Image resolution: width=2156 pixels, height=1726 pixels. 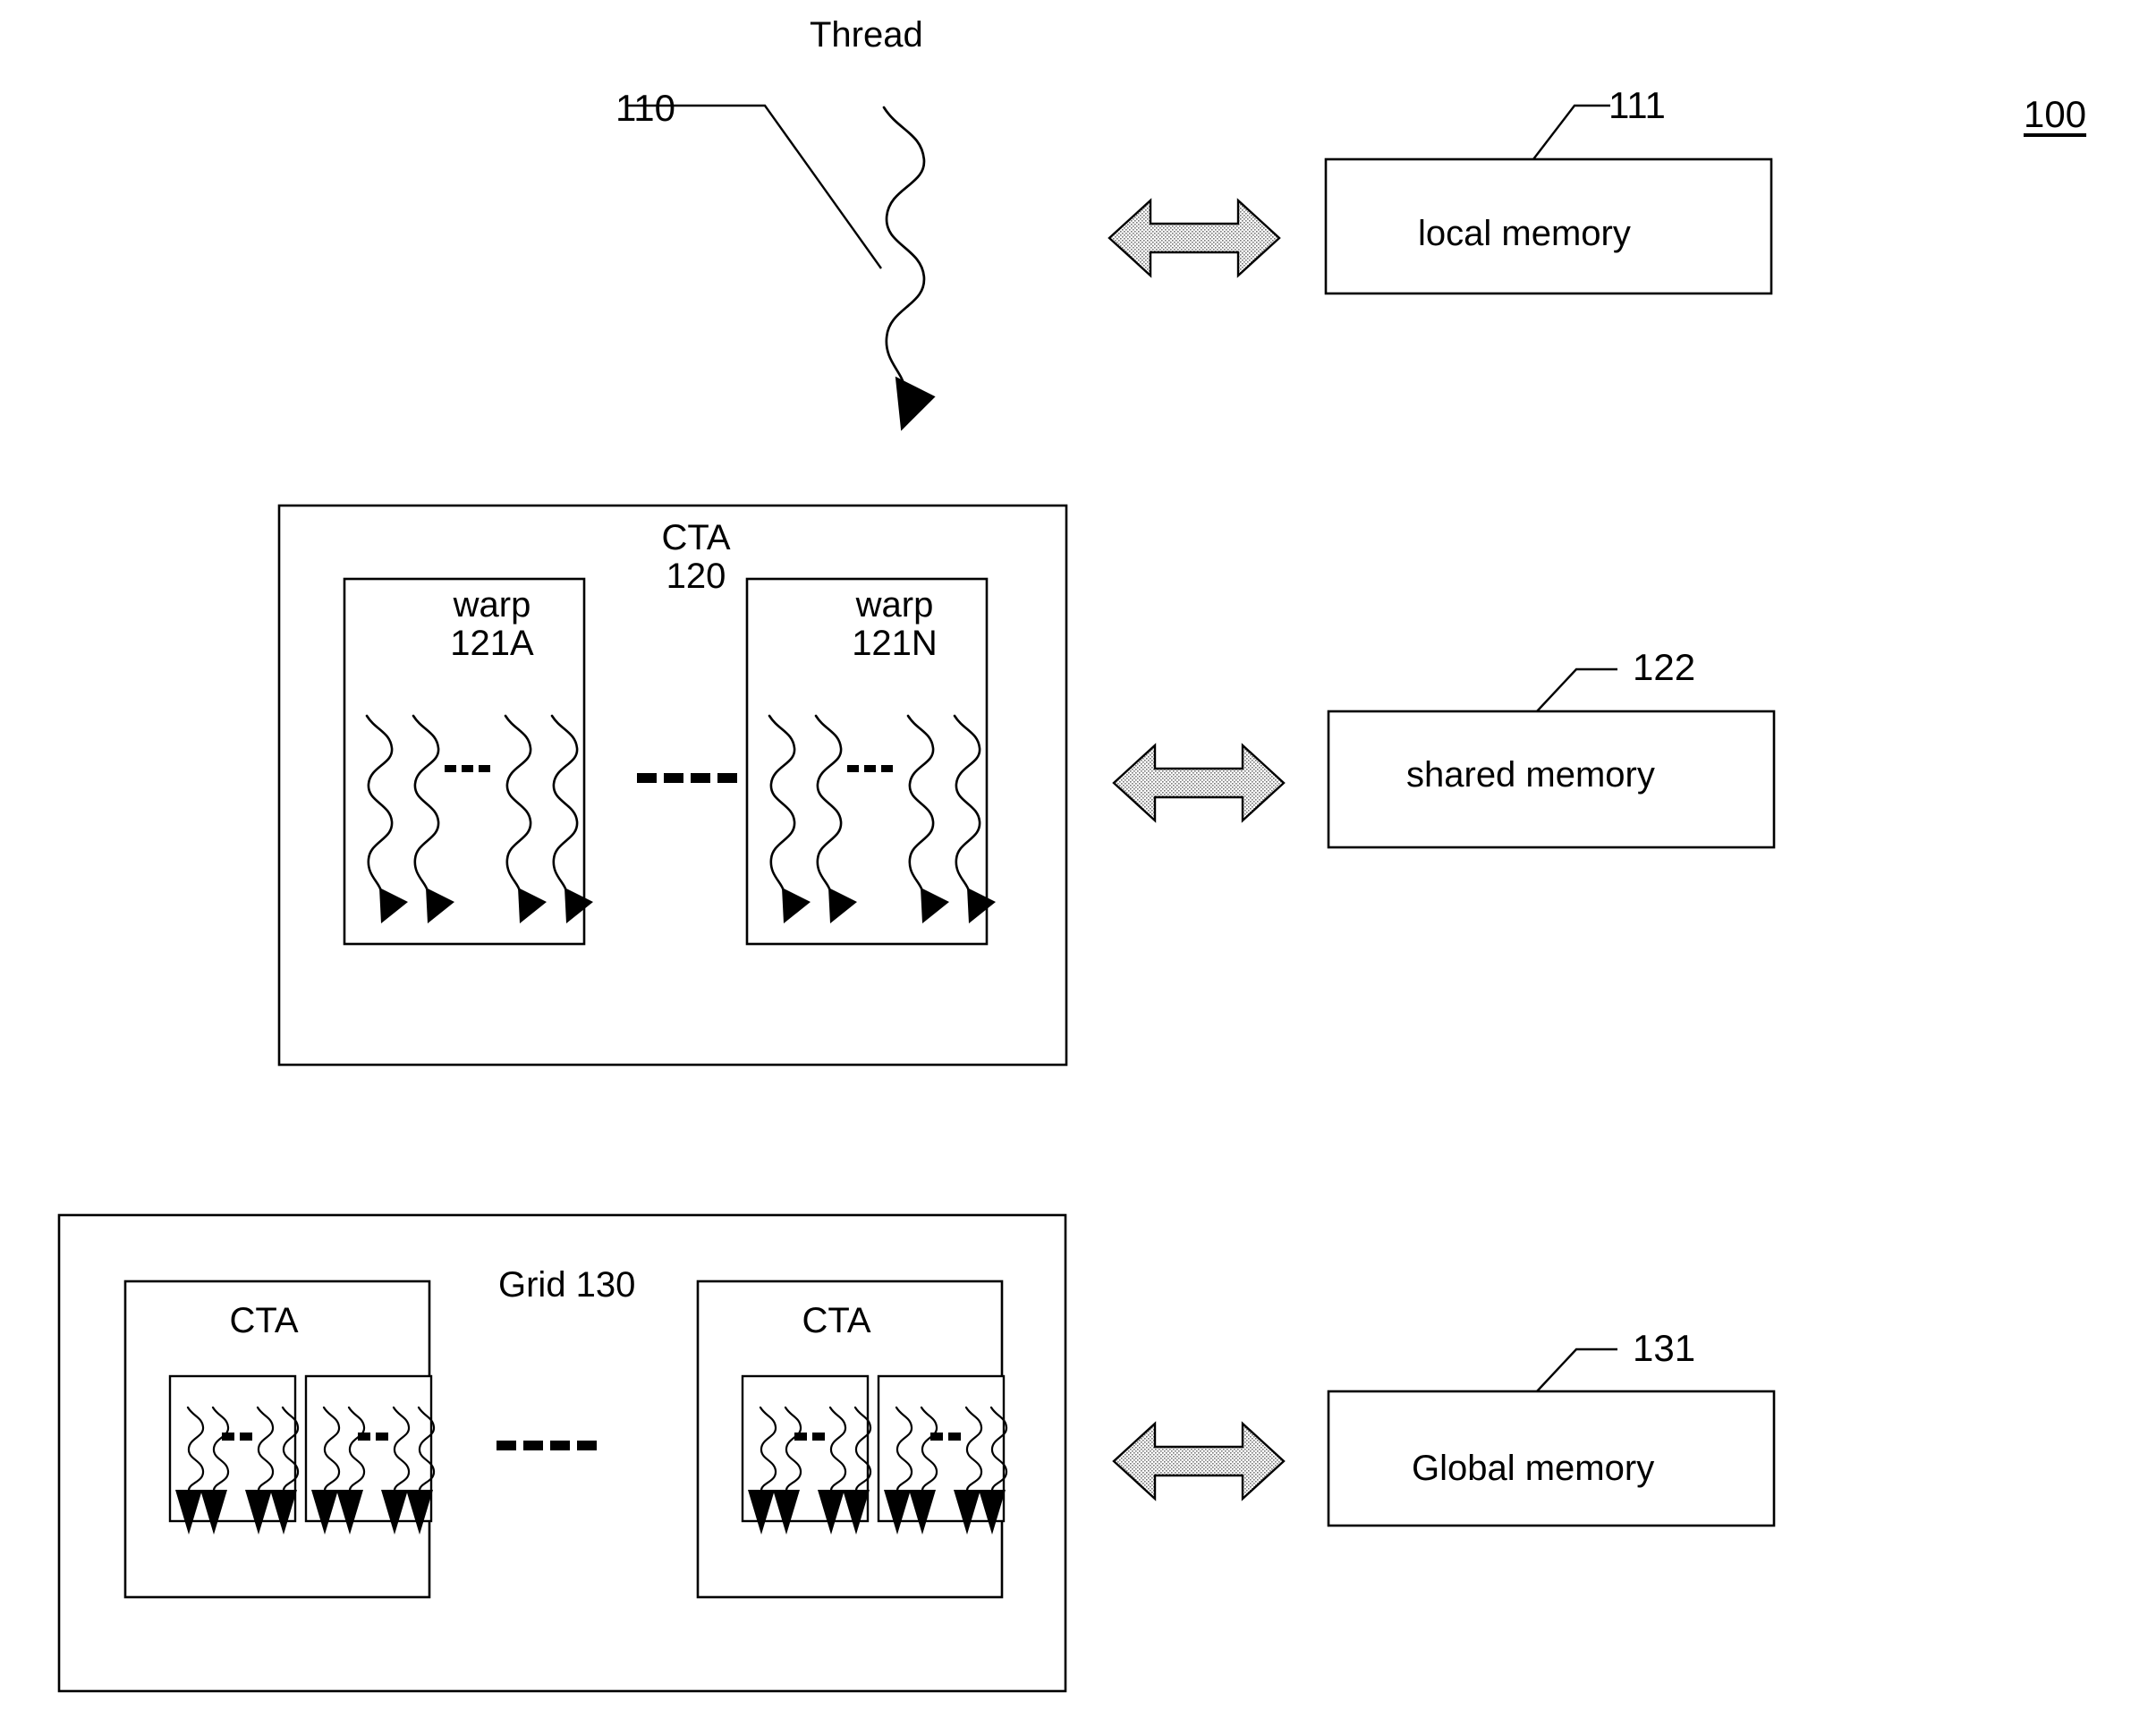 I want to click on warp-121A-name: warp, so click(x=492, y=605).